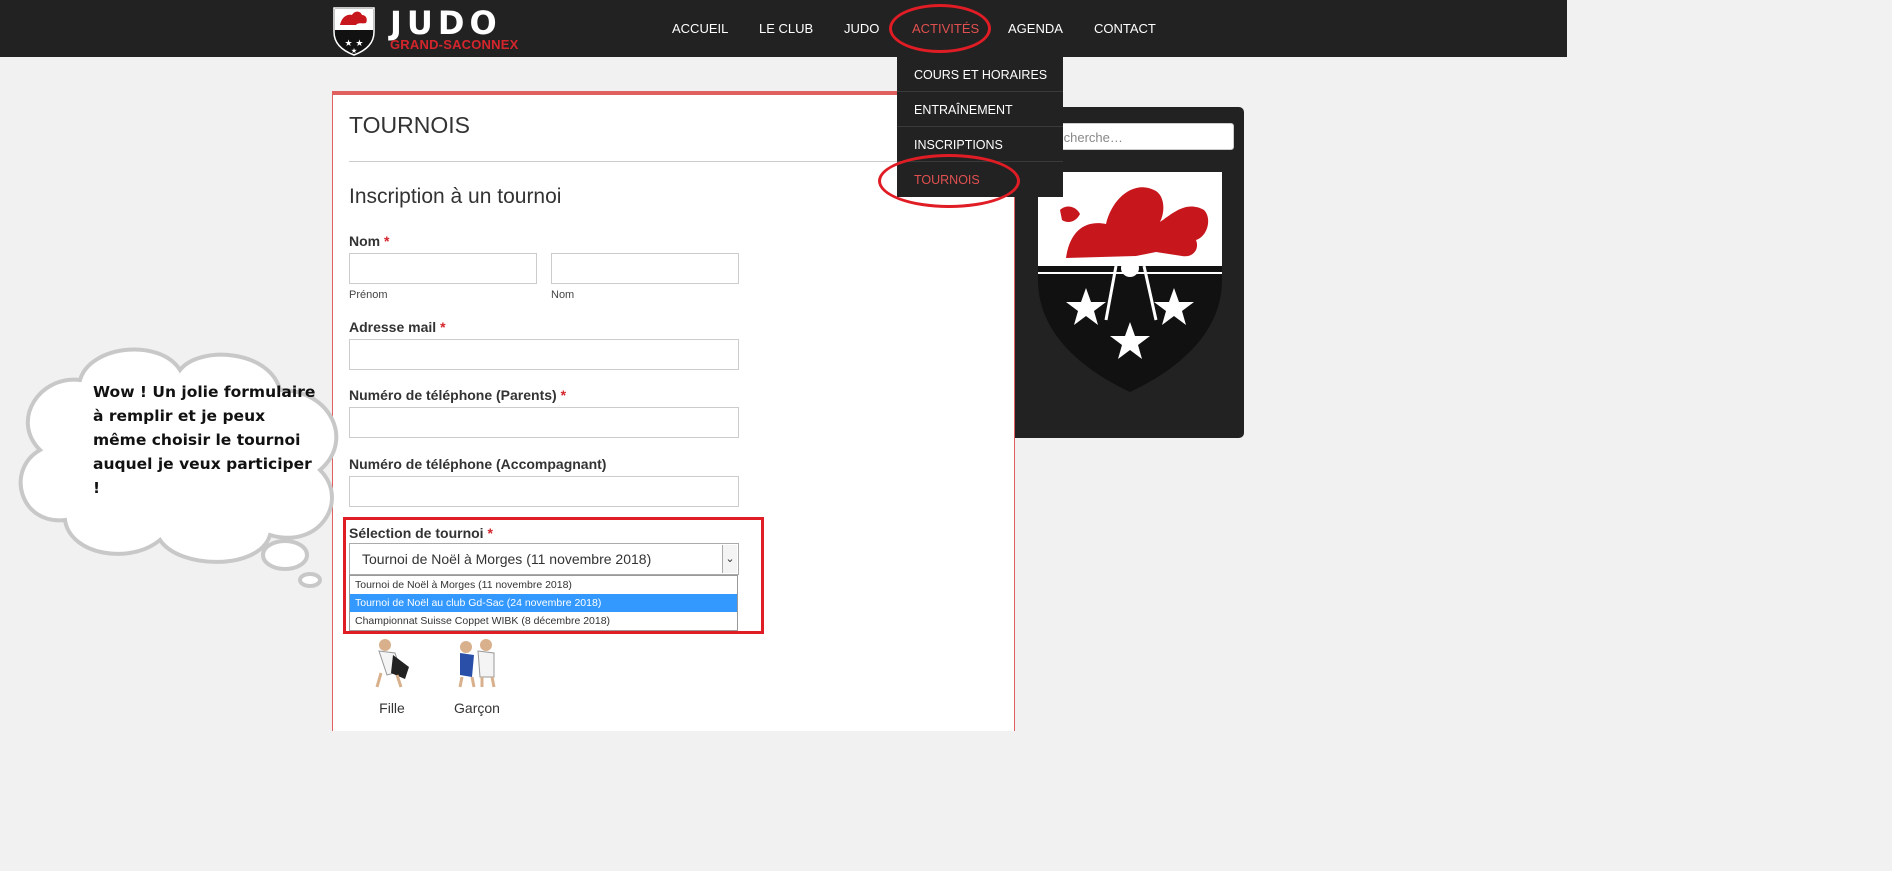 The height and width of the screenshot is (871, 1892). What do you see at coordinates (432, 30) in the screenshot?
I see `site-logo: ★ ★ ★ JUDO GRAND-SACONNEX` at bounding box center [432, 30].